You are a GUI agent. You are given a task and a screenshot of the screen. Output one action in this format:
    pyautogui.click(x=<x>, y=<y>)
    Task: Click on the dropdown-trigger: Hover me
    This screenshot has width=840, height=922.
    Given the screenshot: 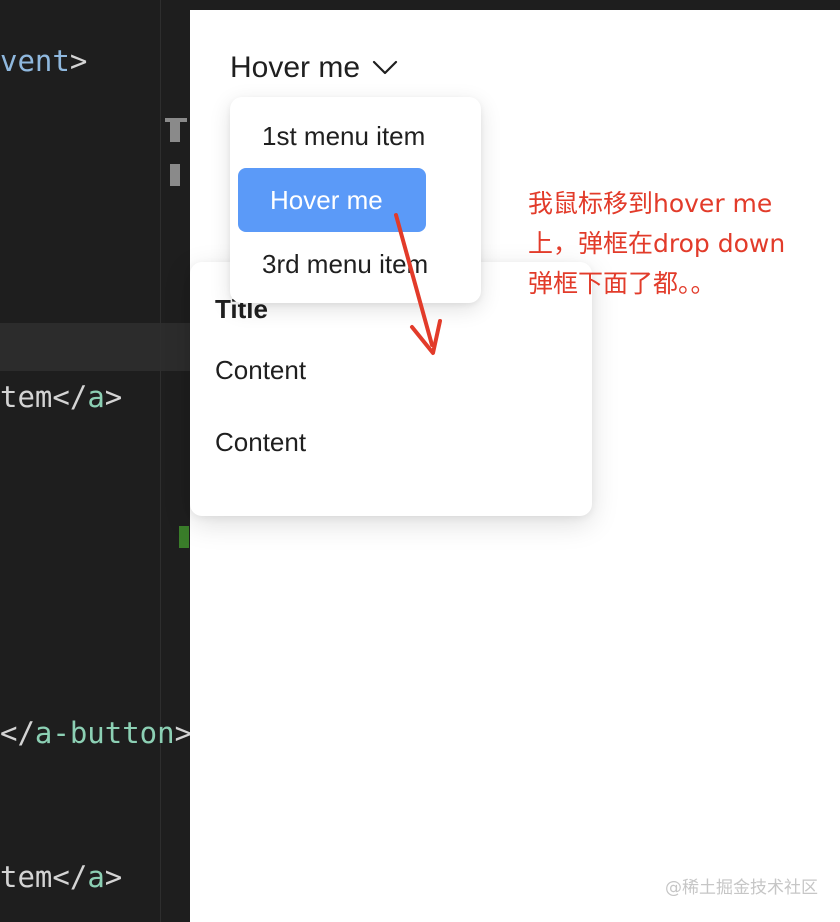 What is the action you would take?
    pyautogui.click(x=314, y=68)
    